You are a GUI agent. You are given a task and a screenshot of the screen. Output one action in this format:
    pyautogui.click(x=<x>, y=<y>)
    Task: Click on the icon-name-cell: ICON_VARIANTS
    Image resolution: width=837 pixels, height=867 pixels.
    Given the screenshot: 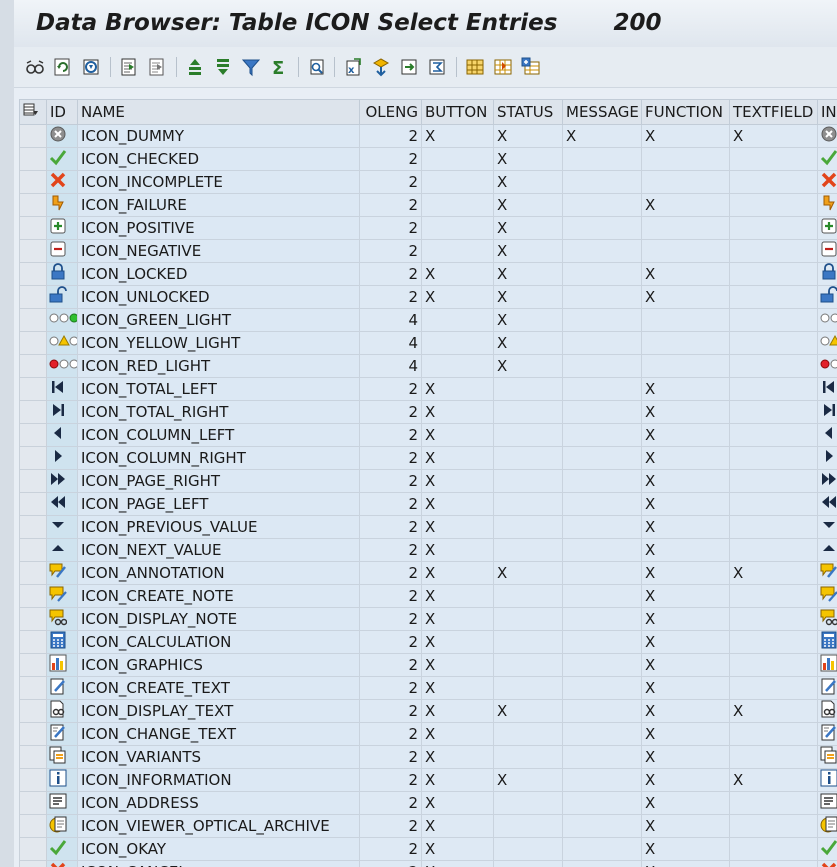 What is the action you would take?
    pyautogui.click(x=218, y=757)
    